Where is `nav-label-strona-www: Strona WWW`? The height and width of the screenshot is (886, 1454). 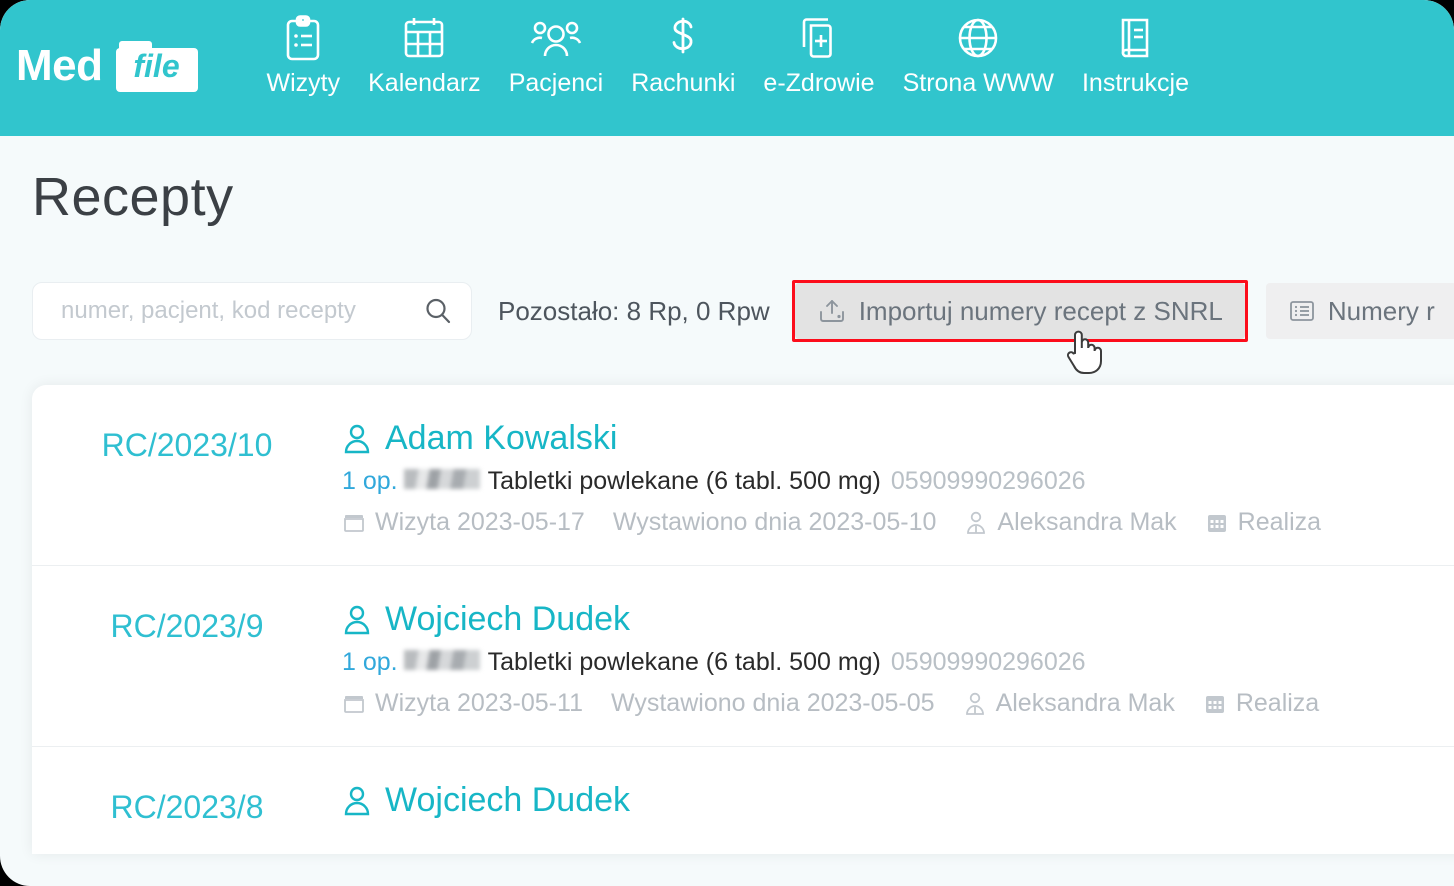 nav-label-strona-www: Strona WWW is located at coordinates (978, 83).